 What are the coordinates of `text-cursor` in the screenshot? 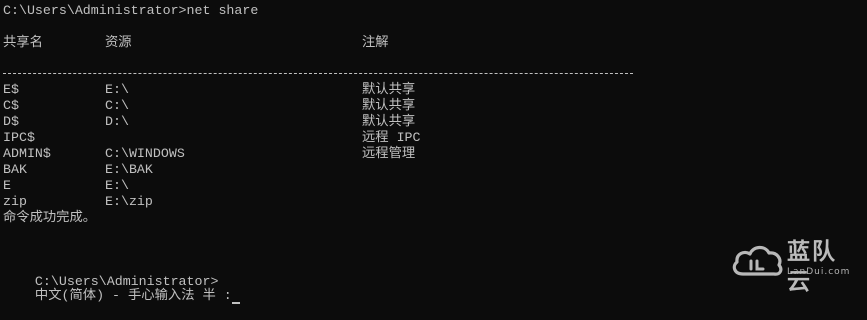 It's located at (235, 303).